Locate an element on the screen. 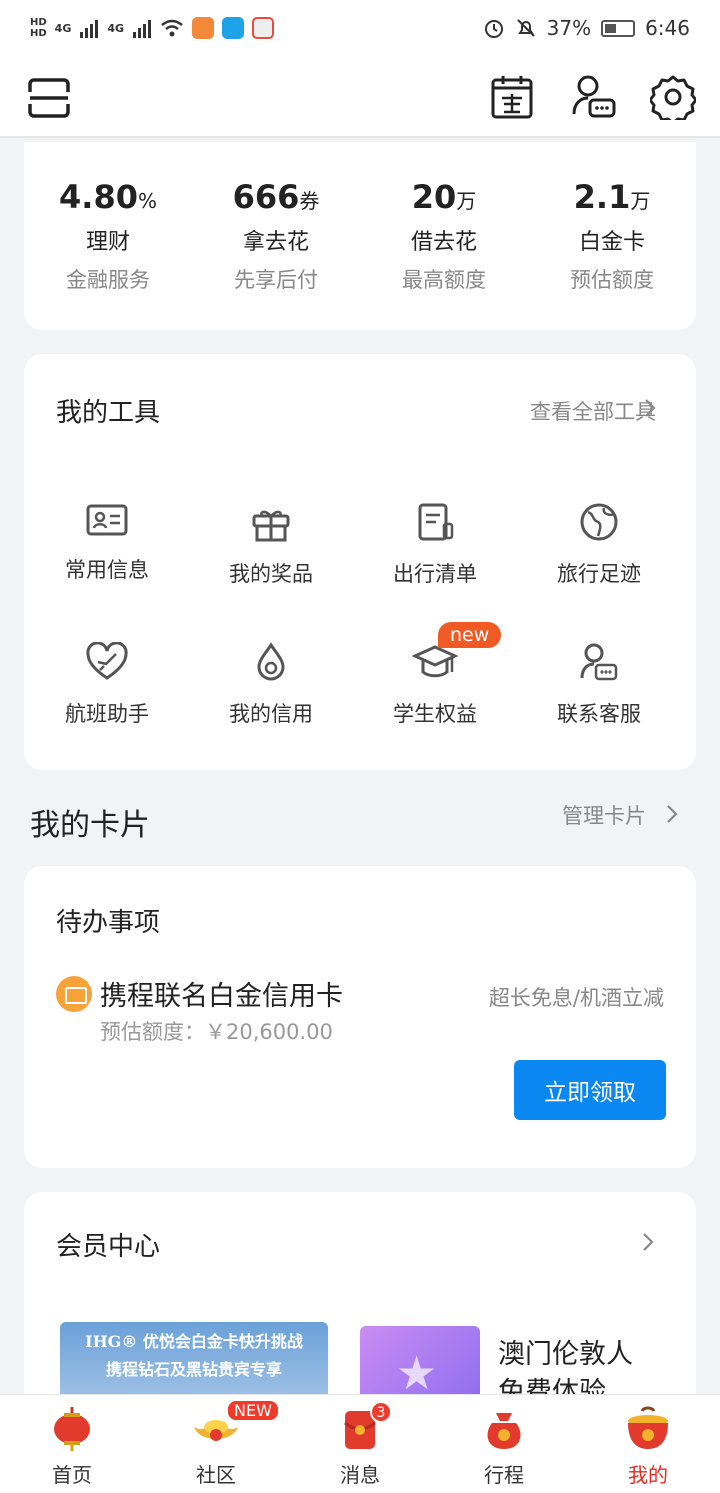 This screenshot has height=1493, width=720. hd-indicator: HD HD is located at coordinates (38, 28).